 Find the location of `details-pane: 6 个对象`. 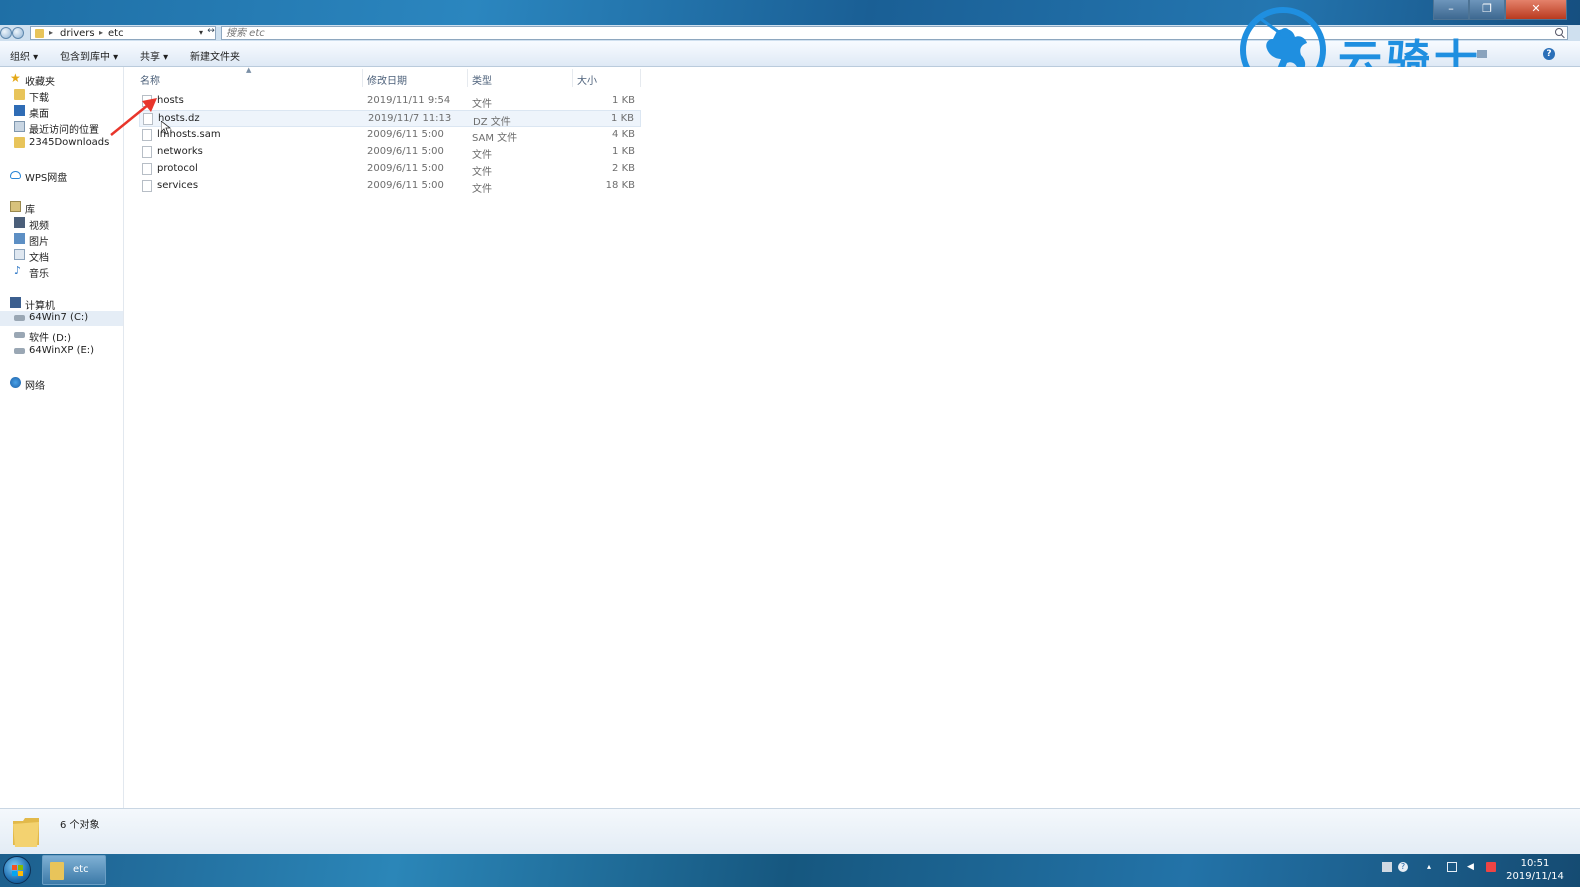

details-pane: 6 个对象 is located at coordinates (790, 831).